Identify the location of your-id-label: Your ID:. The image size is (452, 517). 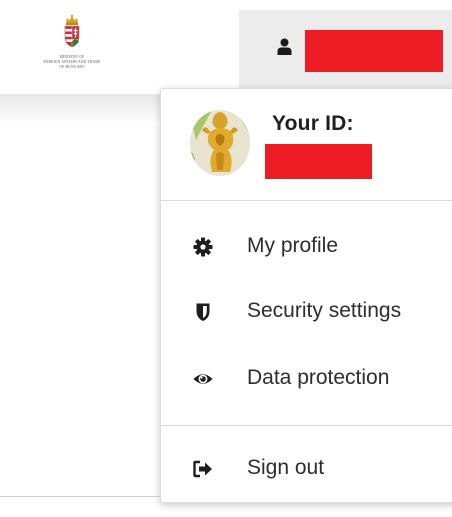
(313, 123).